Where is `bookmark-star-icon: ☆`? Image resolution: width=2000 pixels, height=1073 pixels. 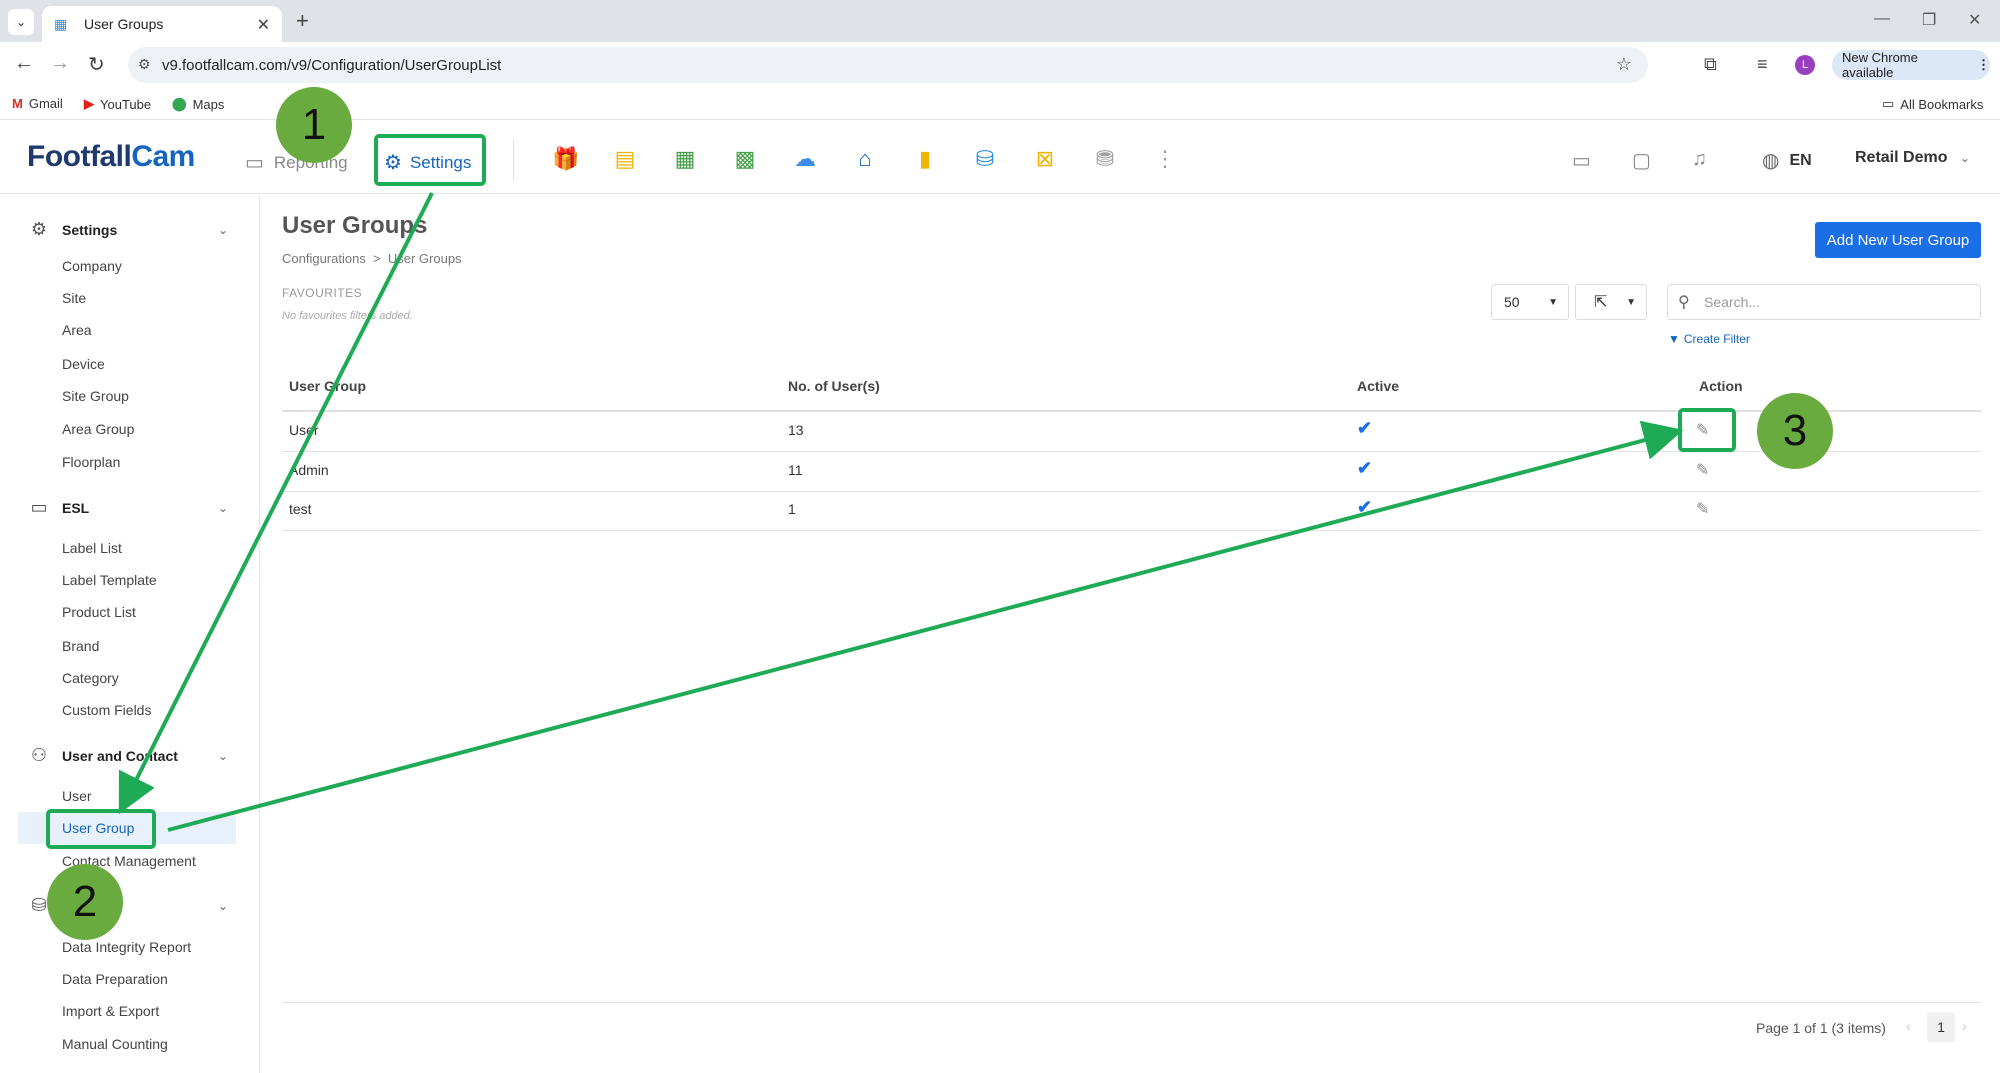
bookmark-star-icon: ☆ is located at coordinates (1624, 64).